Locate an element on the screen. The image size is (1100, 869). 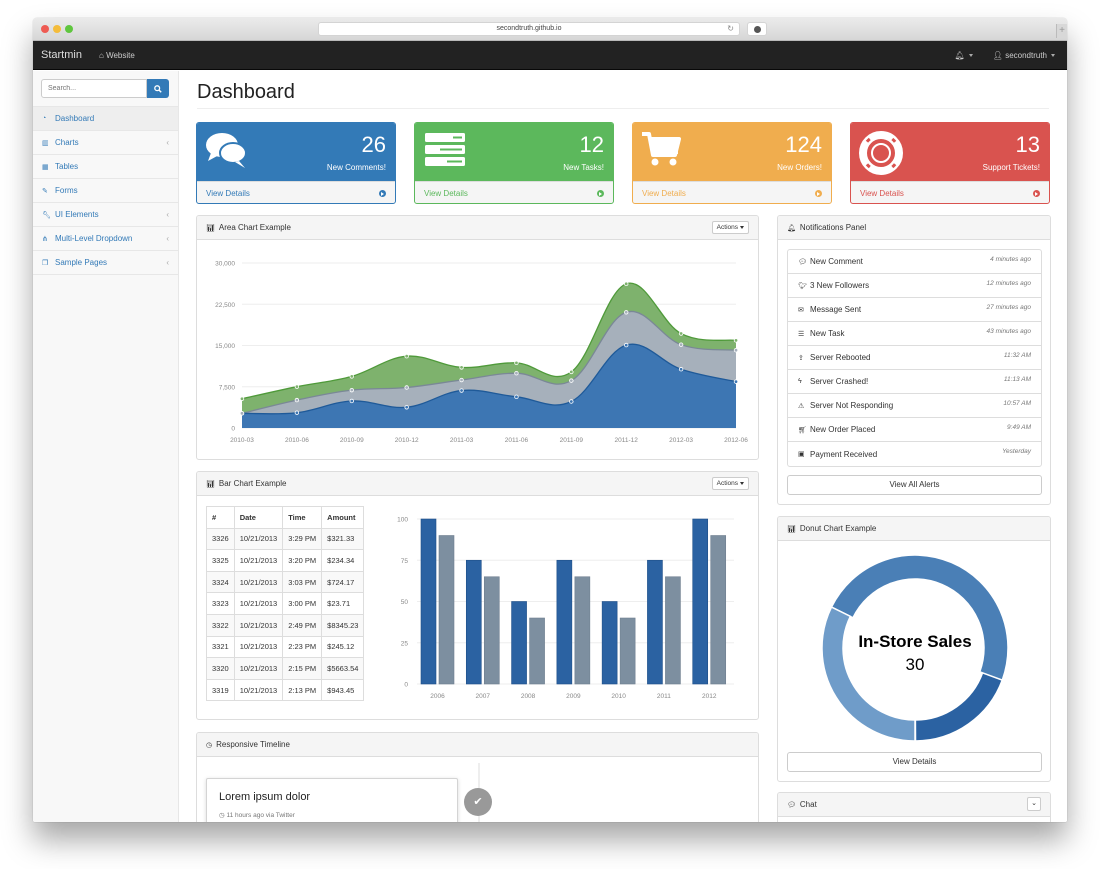
sidebar-search-input is located at coordinates (94, 88).